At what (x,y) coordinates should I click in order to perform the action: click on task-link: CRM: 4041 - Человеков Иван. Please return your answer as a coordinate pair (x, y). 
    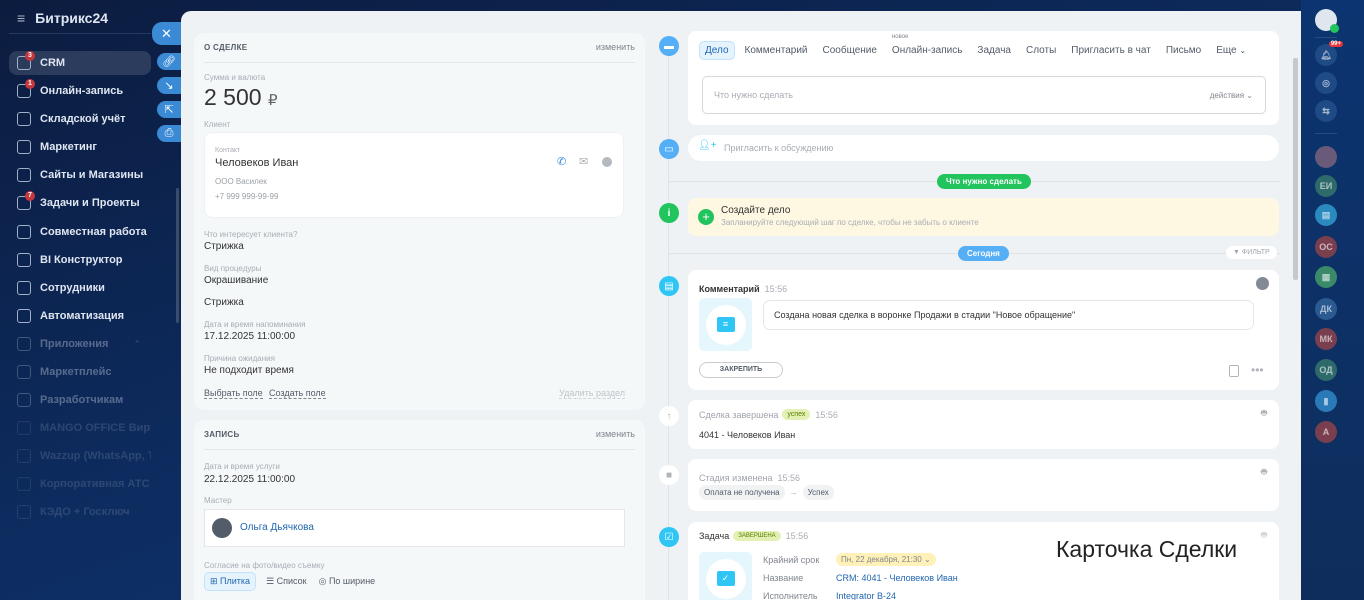
    Looking at the image, I should click on (897, 578).